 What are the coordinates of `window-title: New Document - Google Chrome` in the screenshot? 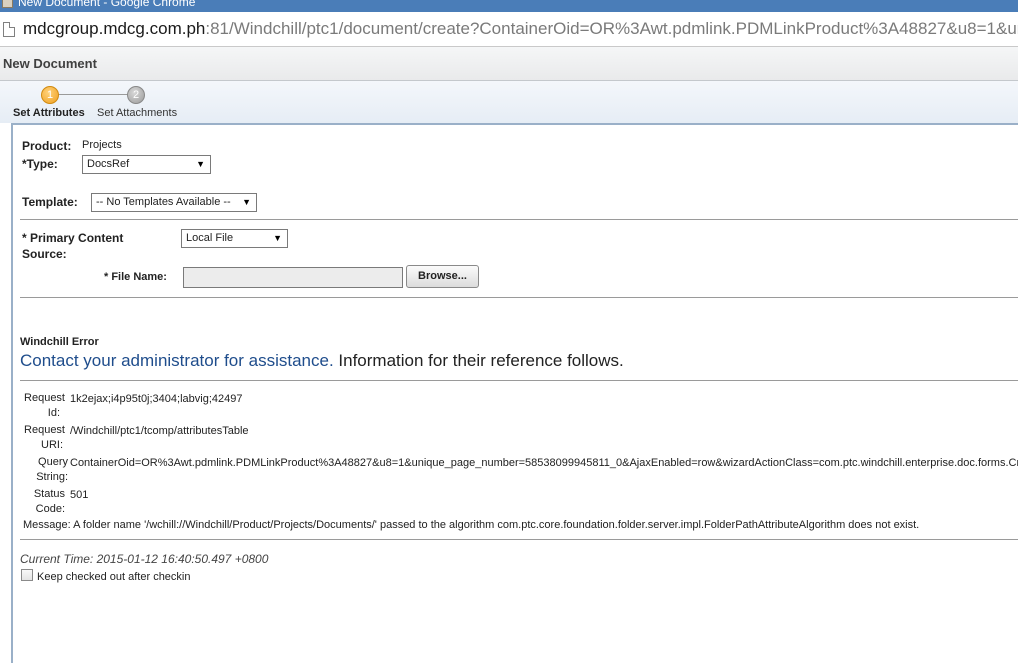 It's located at (107, 4).